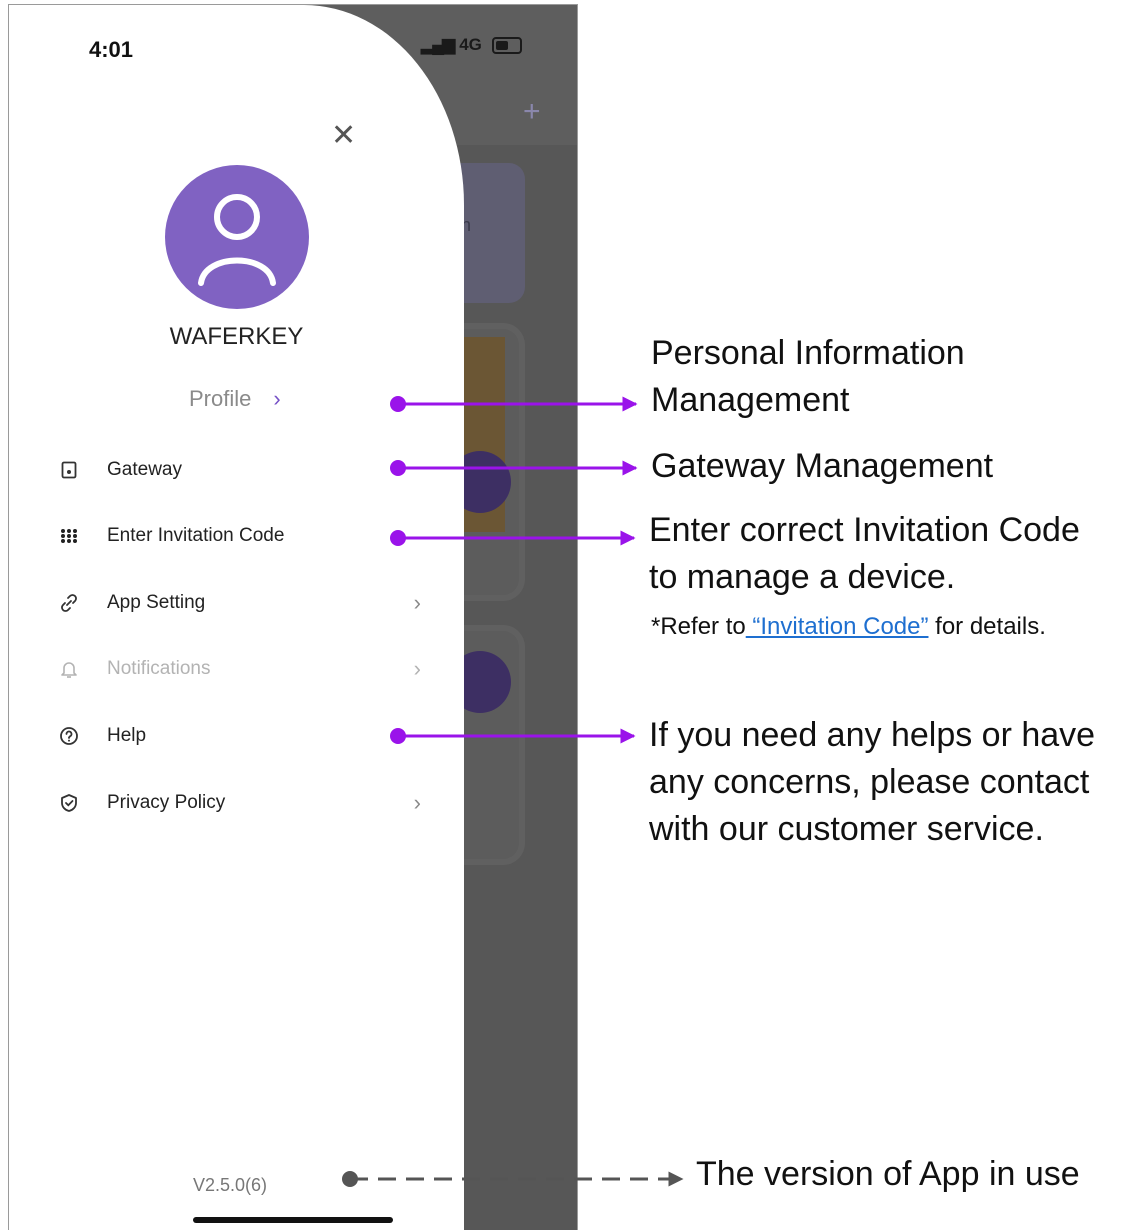 The height and width of the screenshot is (1230, 1147). Describe the element at coordinates (159, 668) in the screenshot. I see `menu-item-label: Notifications` at that location.